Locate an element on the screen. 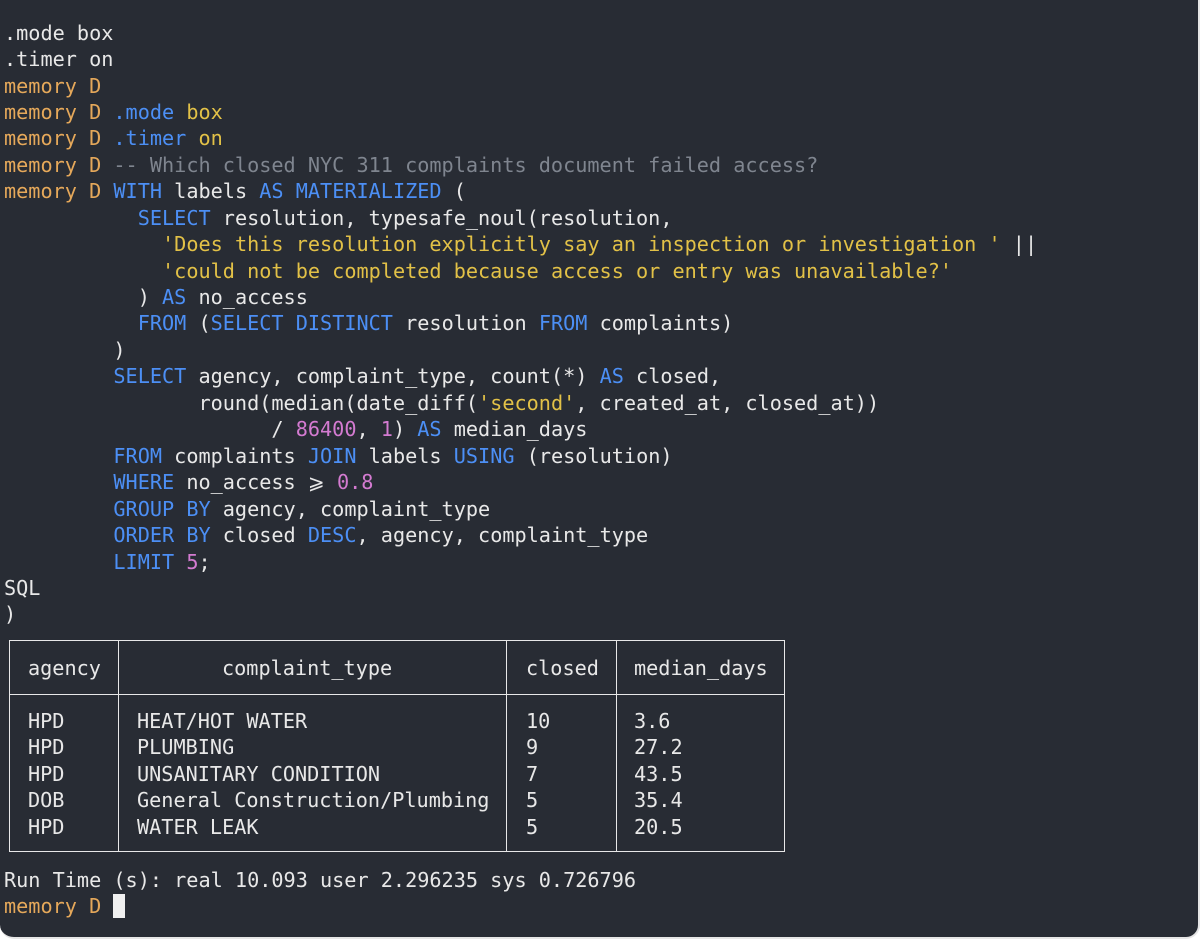 The height and width of the screenshot is (939, 1200). table-cell: 5 is located at coordinates (532, 827).